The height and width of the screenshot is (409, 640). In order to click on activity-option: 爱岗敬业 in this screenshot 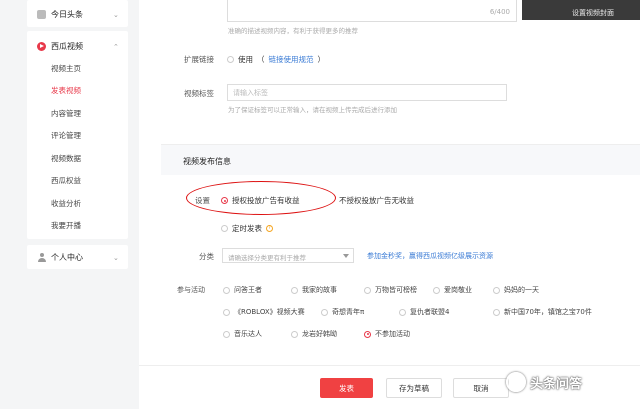, I will do `click(452, 290)`.